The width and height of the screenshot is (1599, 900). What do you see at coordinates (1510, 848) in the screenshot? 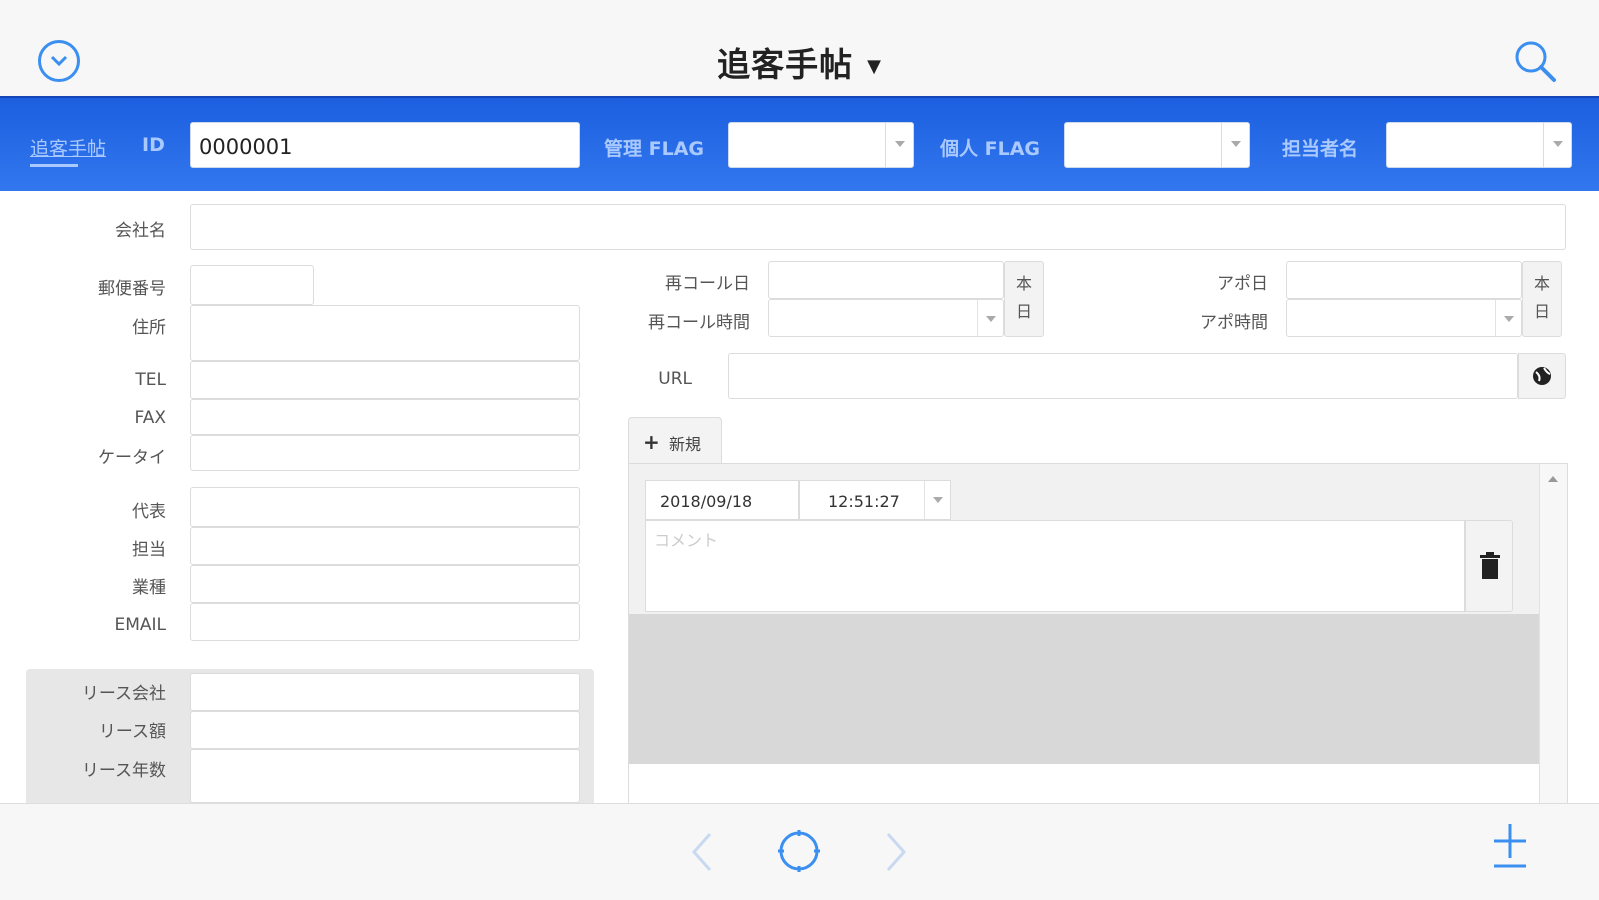
I see `plus-icon` at bounding box center [1510, 848].